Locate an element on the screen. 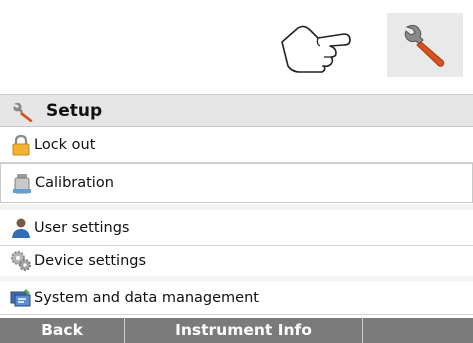 The image size is (473, 343). instrument-info-button: Instrument Info is located at coordinates (243, 330).